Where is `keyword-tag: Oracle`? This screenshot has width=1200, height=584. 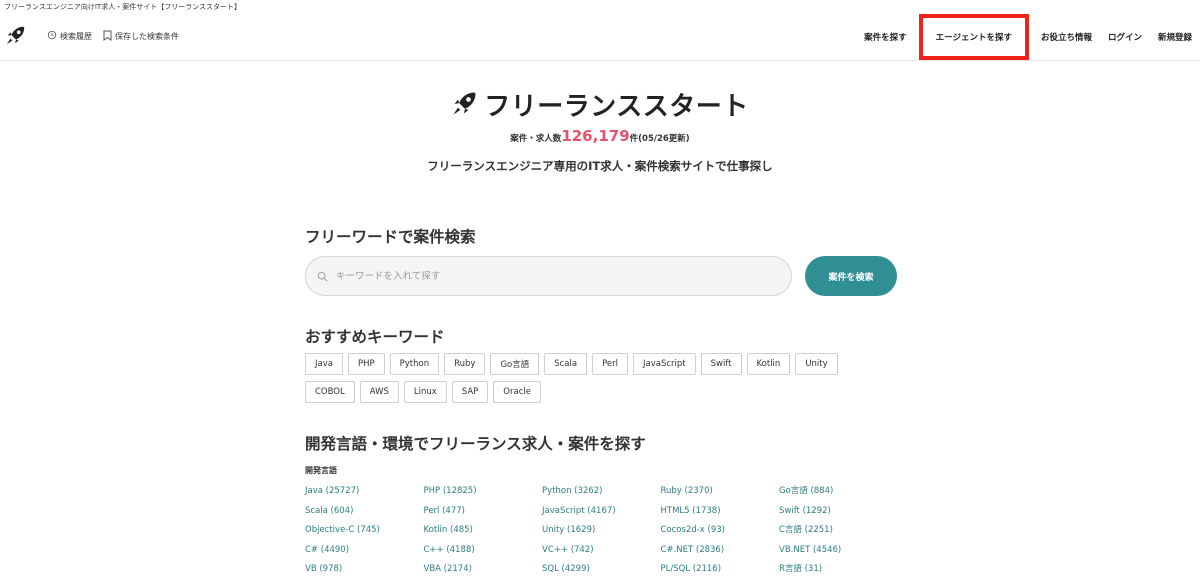 keyword-tag: Oracle is located at coordinates (517, 392).